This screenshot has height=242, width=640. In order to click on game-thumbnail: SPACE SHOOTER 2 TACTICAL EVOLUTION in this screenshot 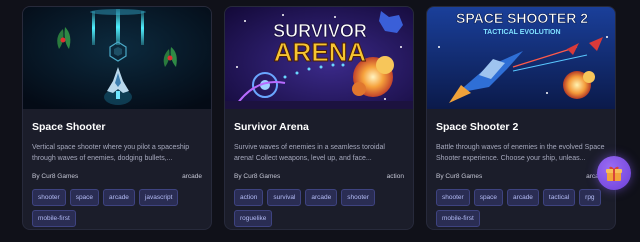, I will do `click(521, 58)`.